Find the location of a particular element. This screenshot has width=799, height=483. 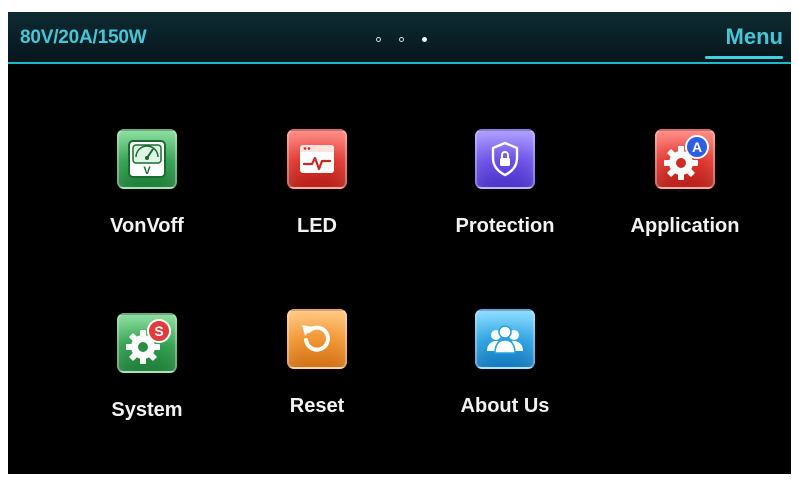

app-label-vonvoff: VonVoff is located at coordinates (147, 226).